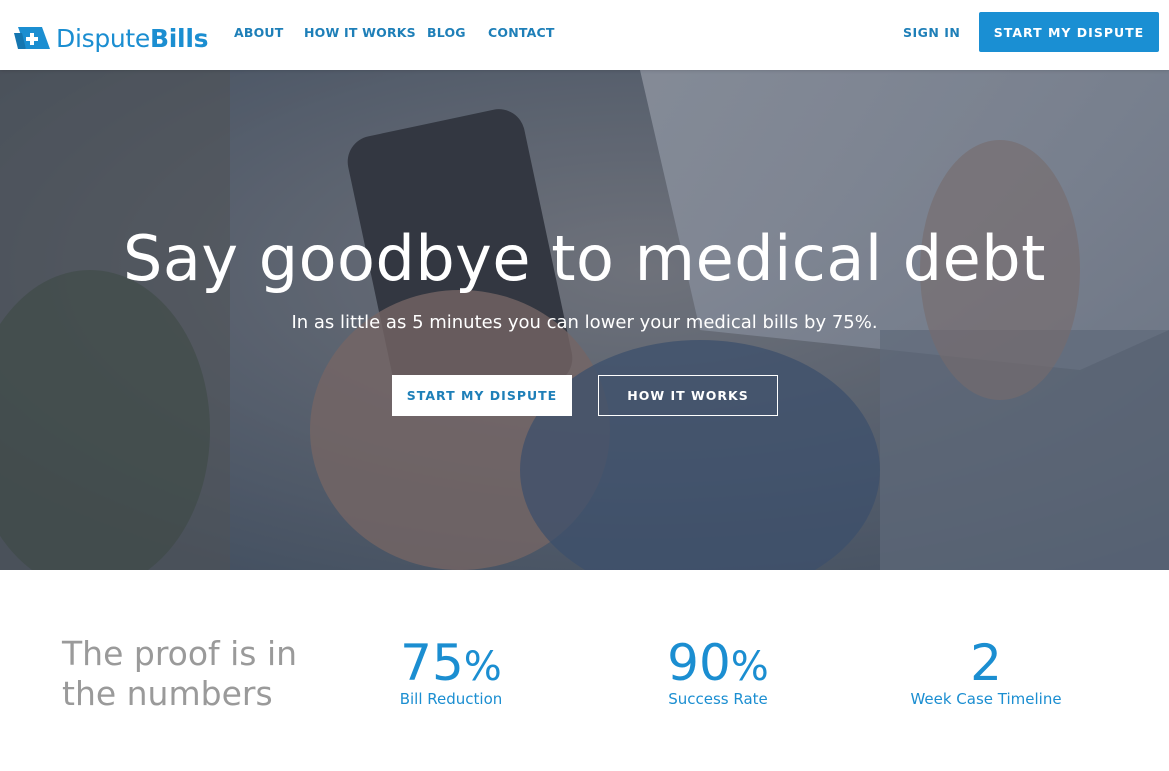  I want to click on stats-heading: The proof is in the numbers, so click(180, 673).